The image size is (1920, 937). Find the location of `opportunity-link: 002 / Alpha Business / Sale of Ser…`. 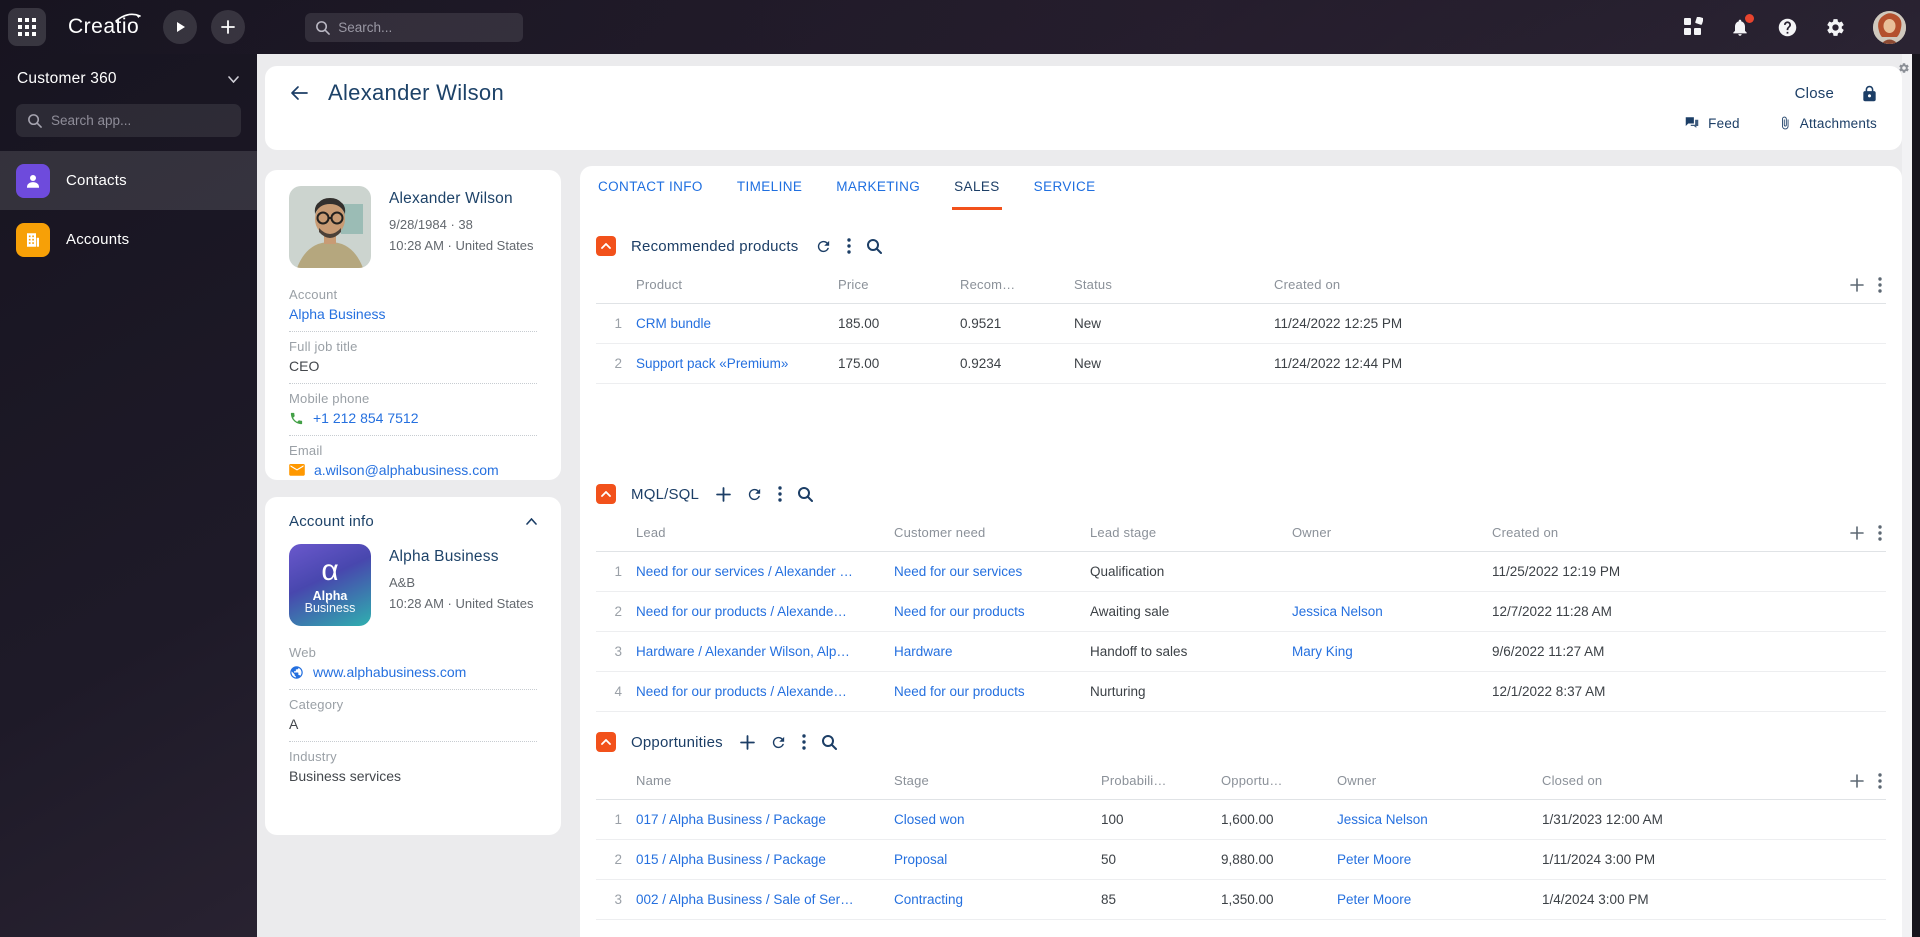

opportunity-link: 002 / Alpha Business / Sale of Ser… is located at coordinates (765, 899).